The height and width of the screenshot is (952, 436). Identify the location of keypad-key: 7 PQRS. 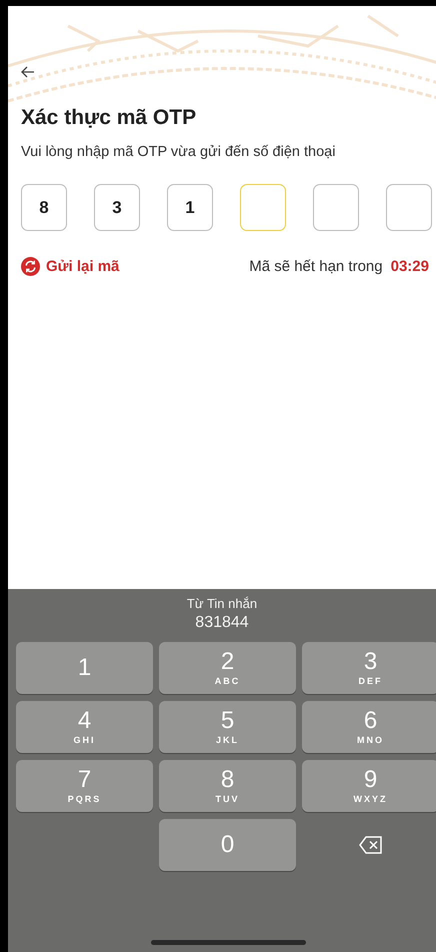
(84, 786).